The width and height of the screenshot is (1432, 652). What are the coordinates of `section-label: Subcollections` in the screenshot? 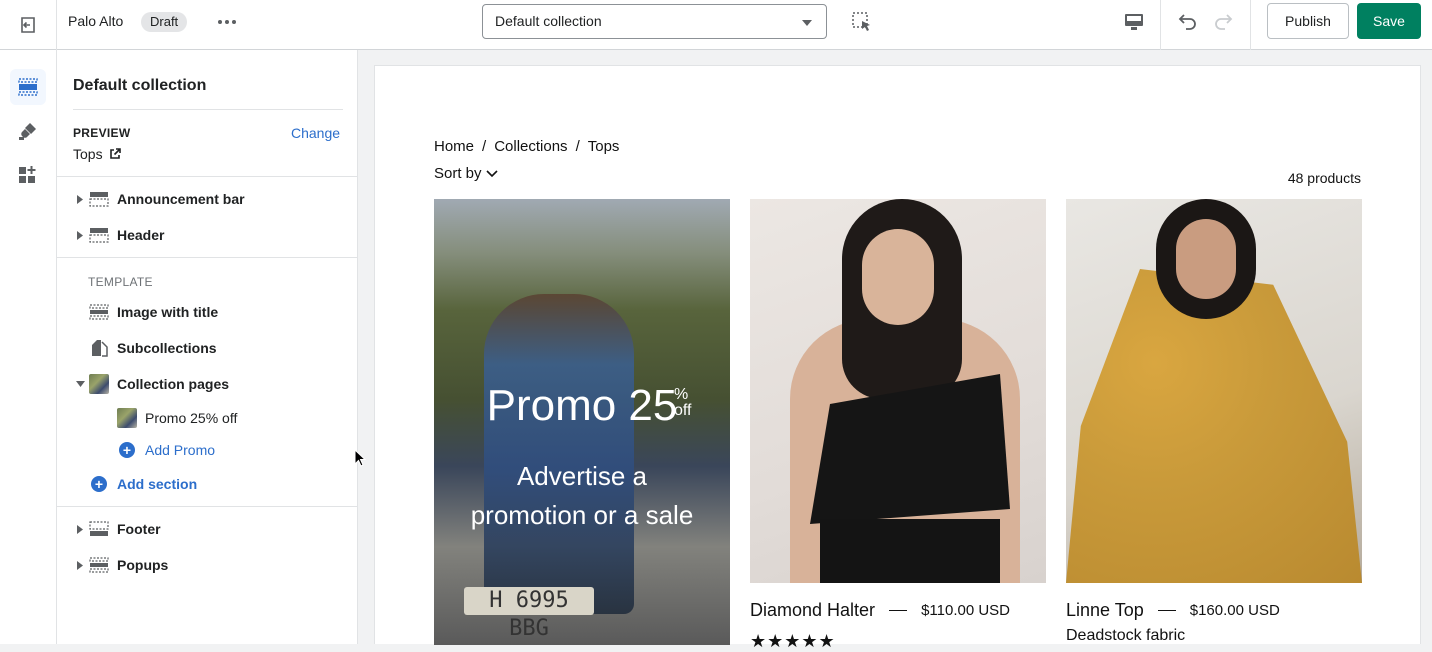 It's located at (167, 348).